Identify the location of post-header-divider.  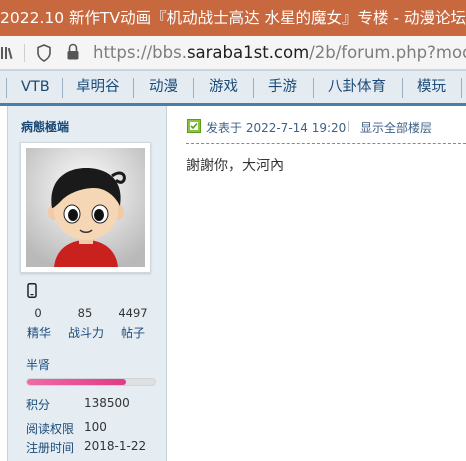
(348, 126).